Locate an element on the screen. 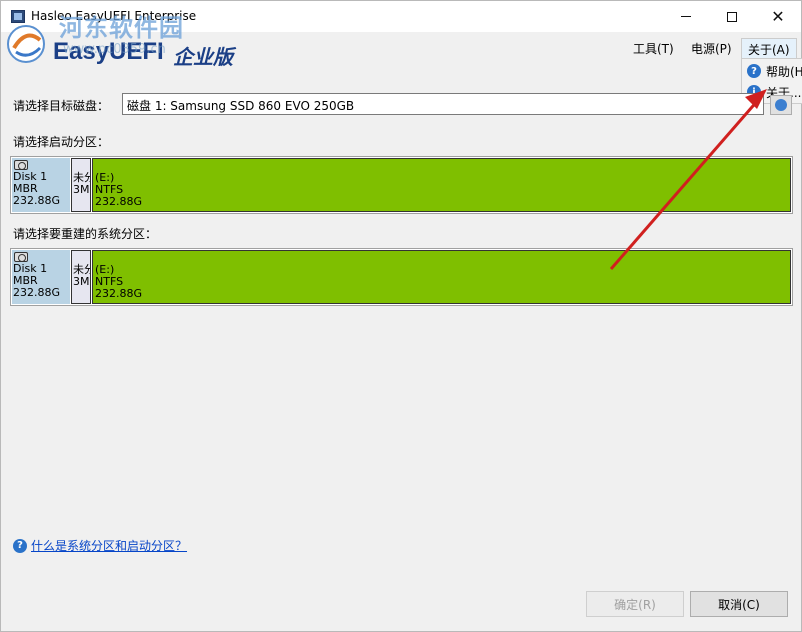 The width and height of the screenshot is (802, 632). menu-item-help-label: 帮助(H is located at coordinates (784, 71).